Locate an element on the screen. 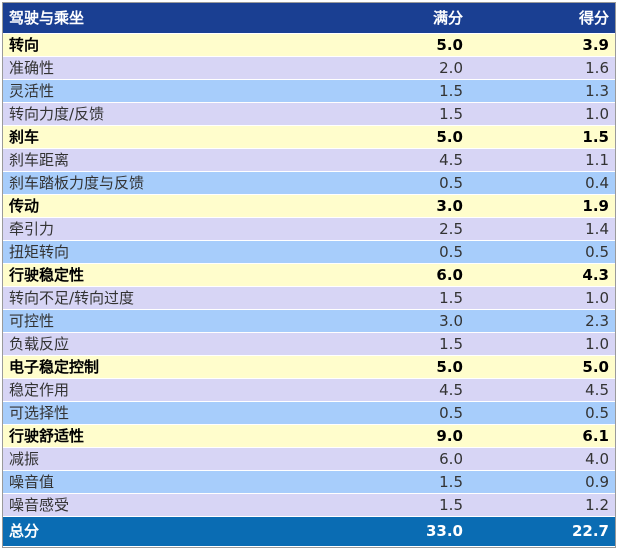 The height and width of the screenshot is (551, 620). table-row: 可选择性 0.5 0.5 is located at coordinates (309, 413).